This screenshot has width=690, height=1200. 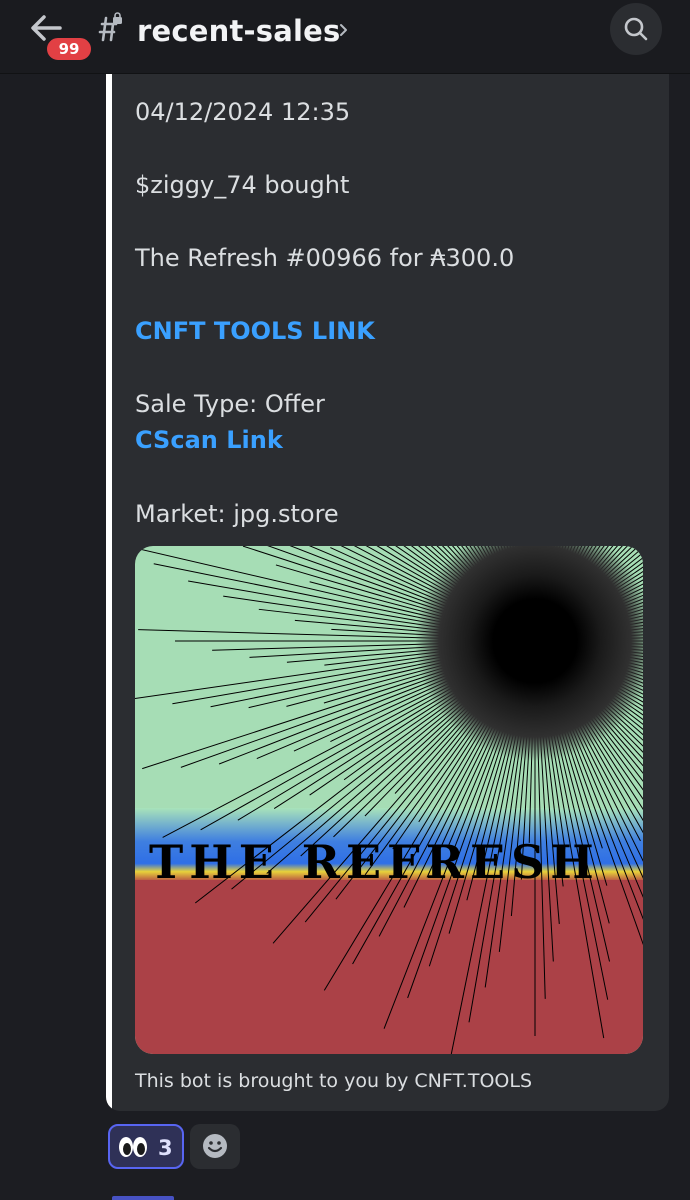 I want to click on channel-header: 99 recent-sales, so click(x=345, y=37).